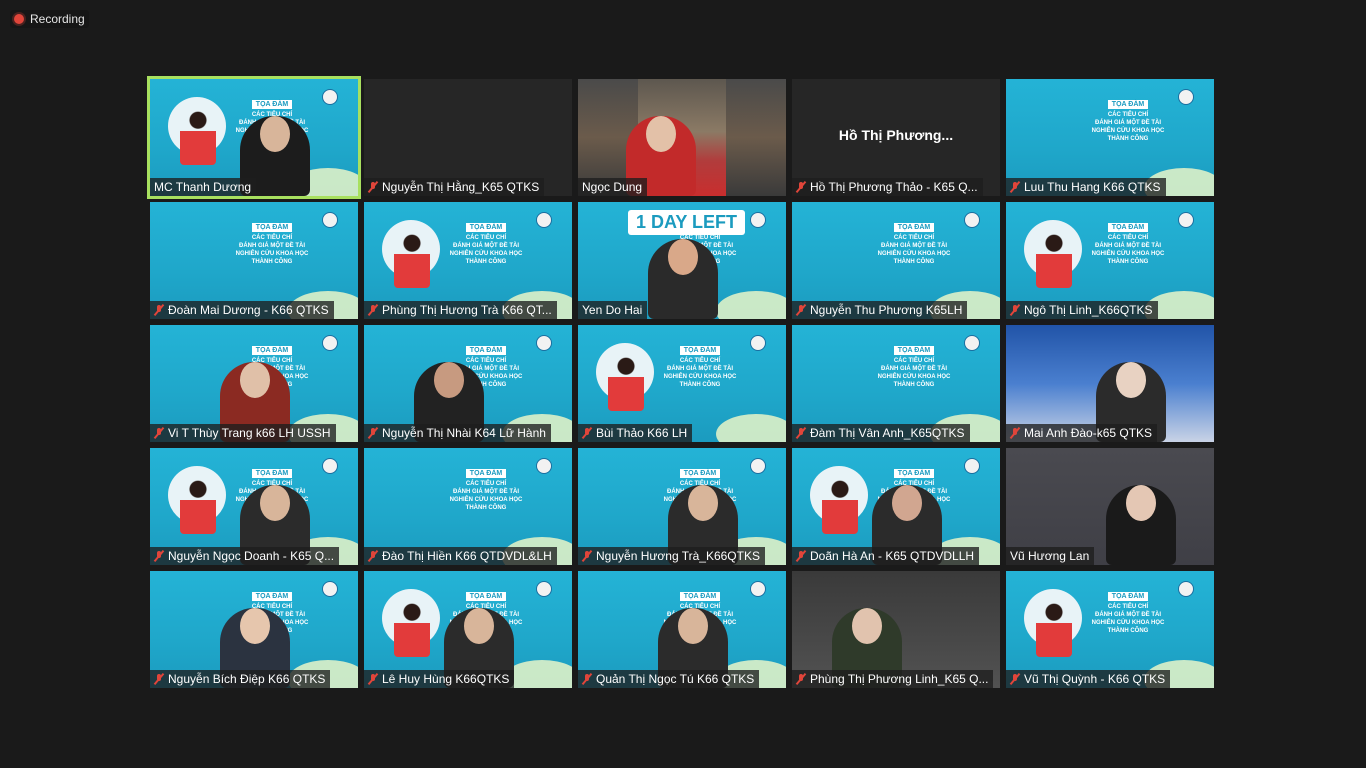 This screenshot has width=1366, height=768. I want to click on participant-name-label: Đoàn Mai Dương - K66 QTKS, so click(242, 310).